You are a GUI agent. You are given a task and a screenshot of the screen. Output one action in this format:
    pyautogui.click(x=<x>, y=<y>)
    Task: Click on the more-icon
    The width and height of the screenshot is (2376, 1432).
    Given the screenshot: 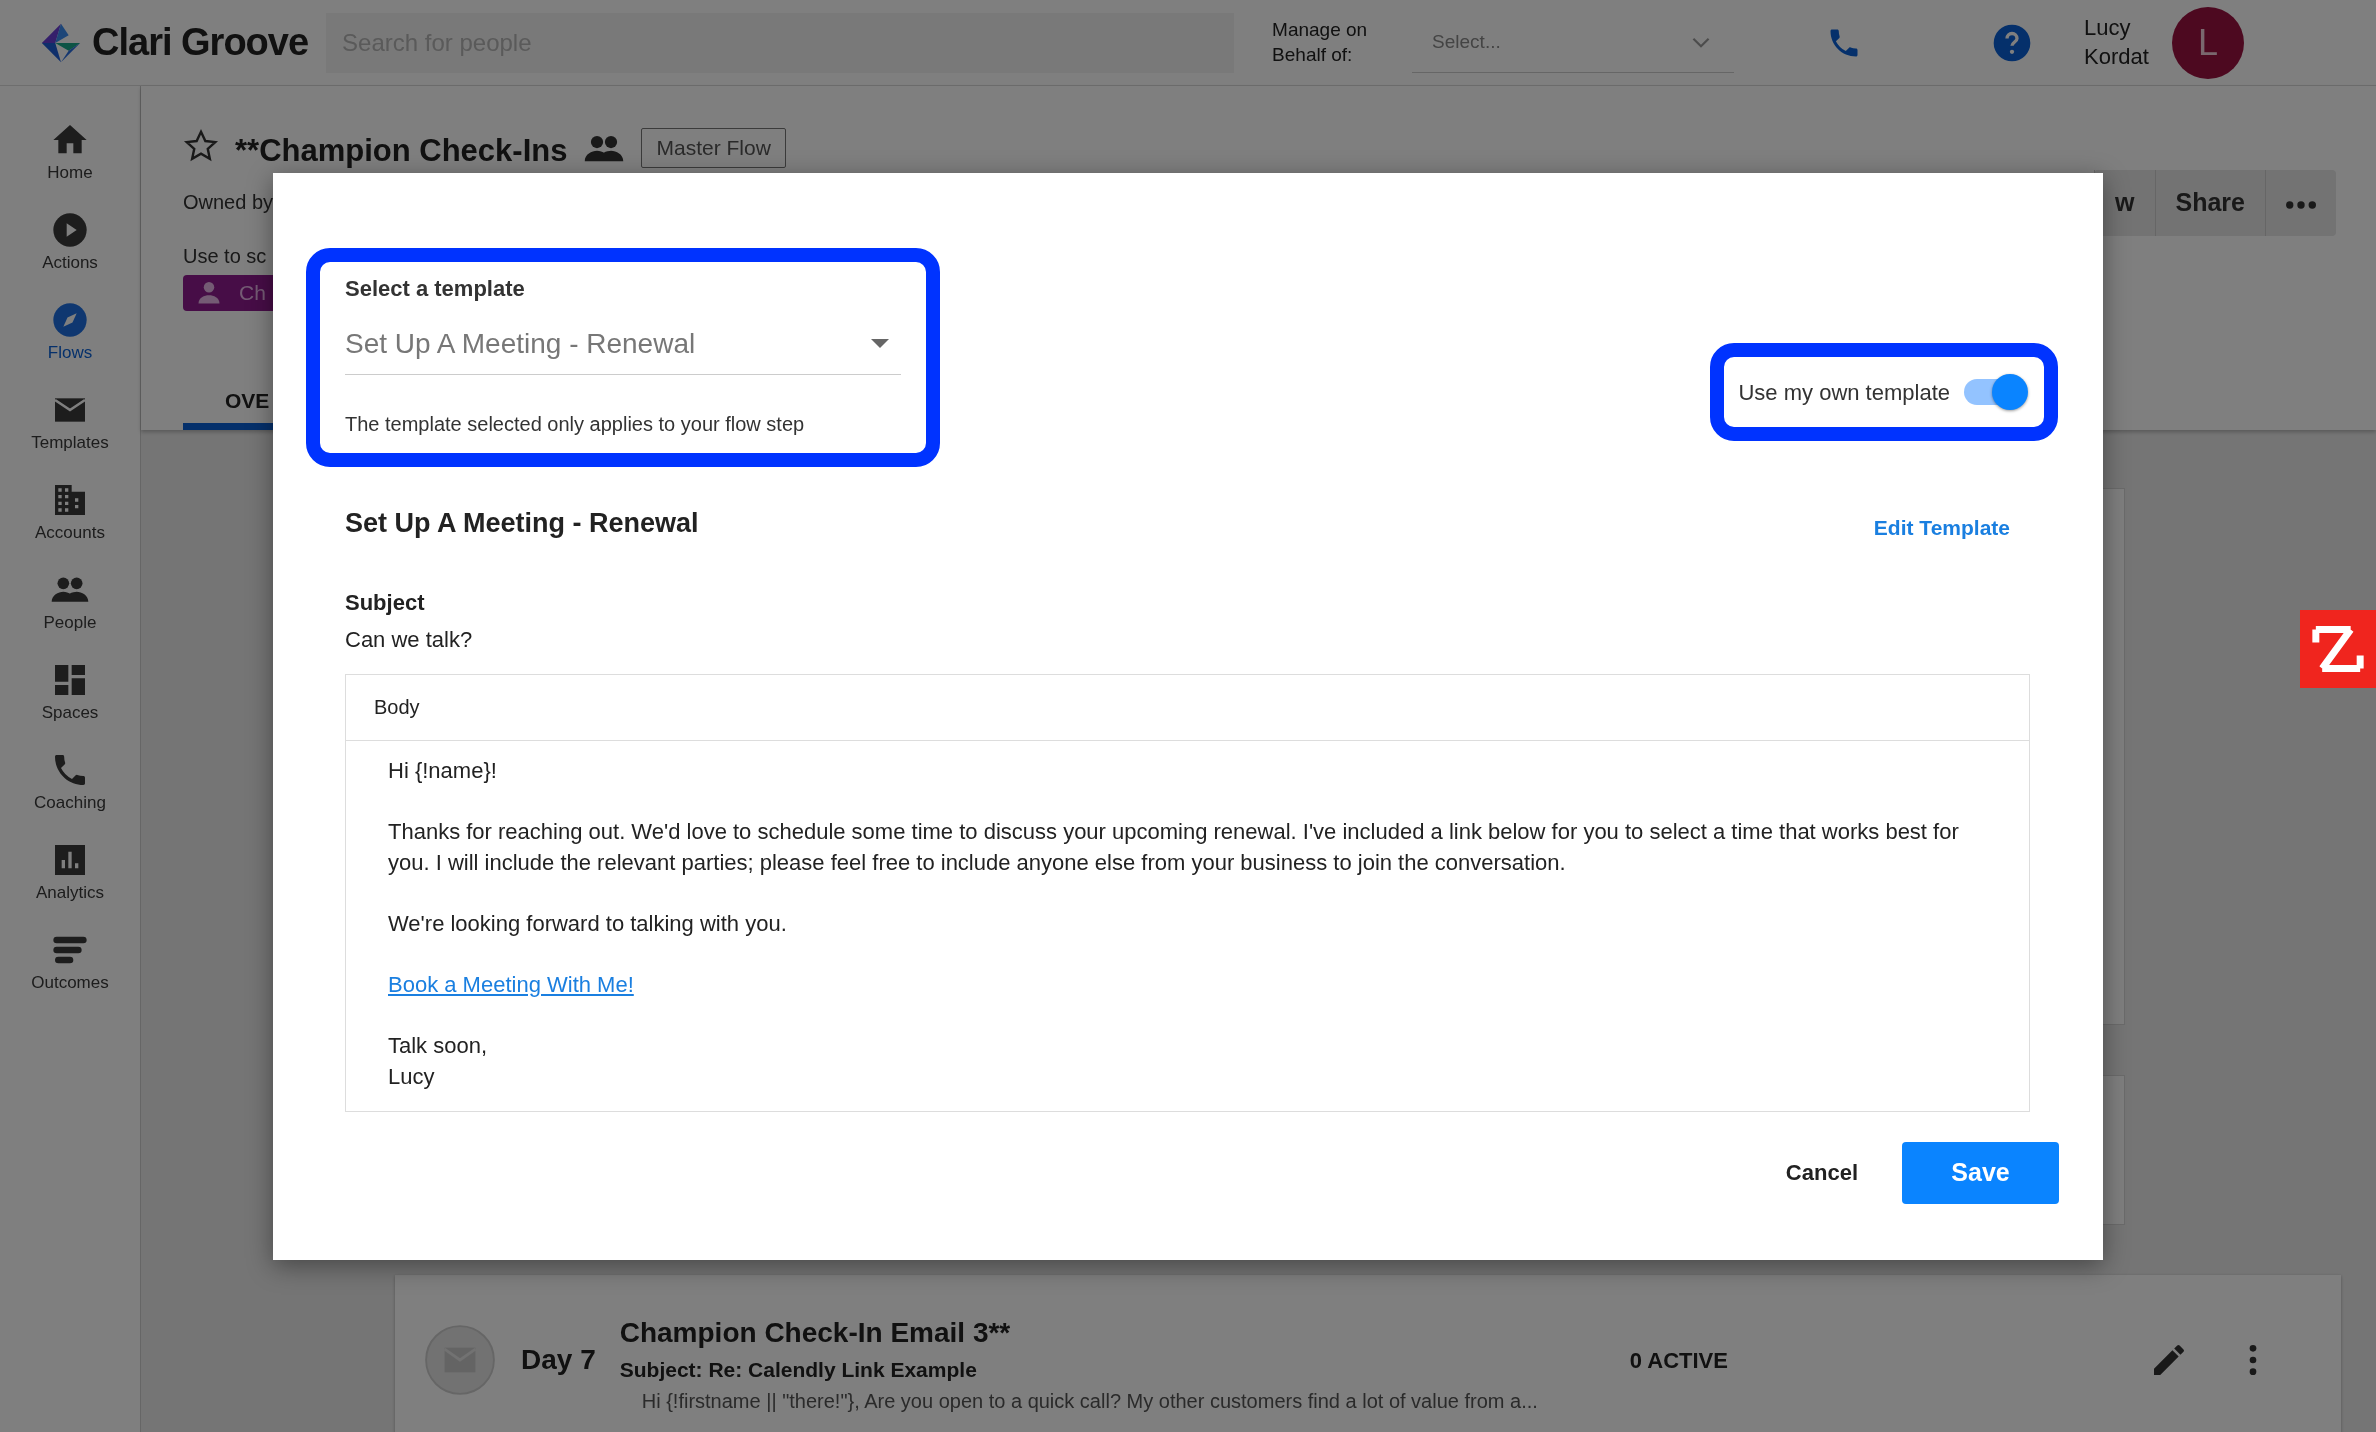 What is the action you would take?
    pyautogui.click(x=2301, y=204)
    